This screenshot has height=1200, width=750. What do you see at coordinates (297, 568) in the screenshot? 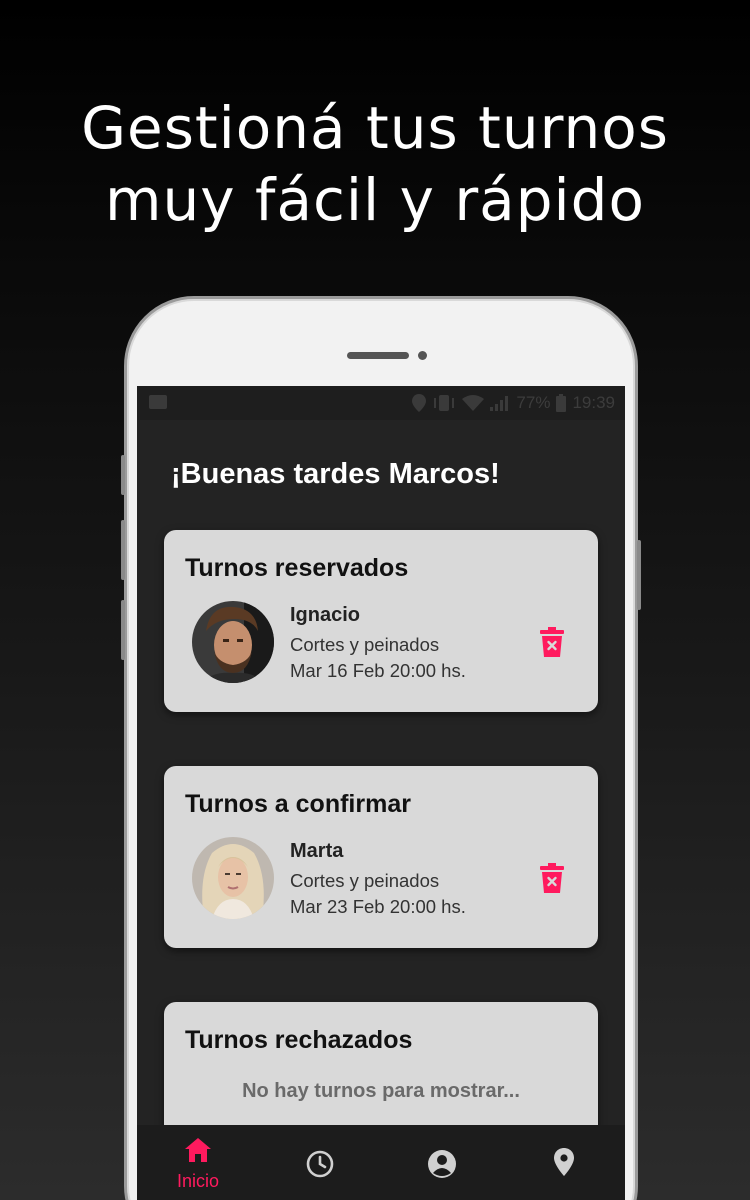
I see `card-title: Turnos reservados` at bounding box center [297, 568].